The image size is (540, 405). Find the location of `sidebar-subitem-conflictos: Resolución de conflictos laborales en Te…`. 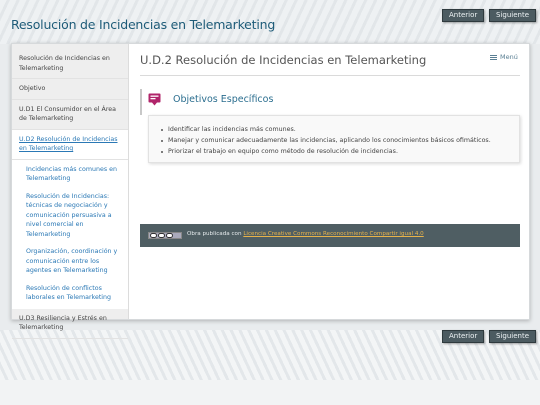

sidebar-subitem-conflictos: Resolución de conflictos laborales en Te… is located at coordinates (70, 294).